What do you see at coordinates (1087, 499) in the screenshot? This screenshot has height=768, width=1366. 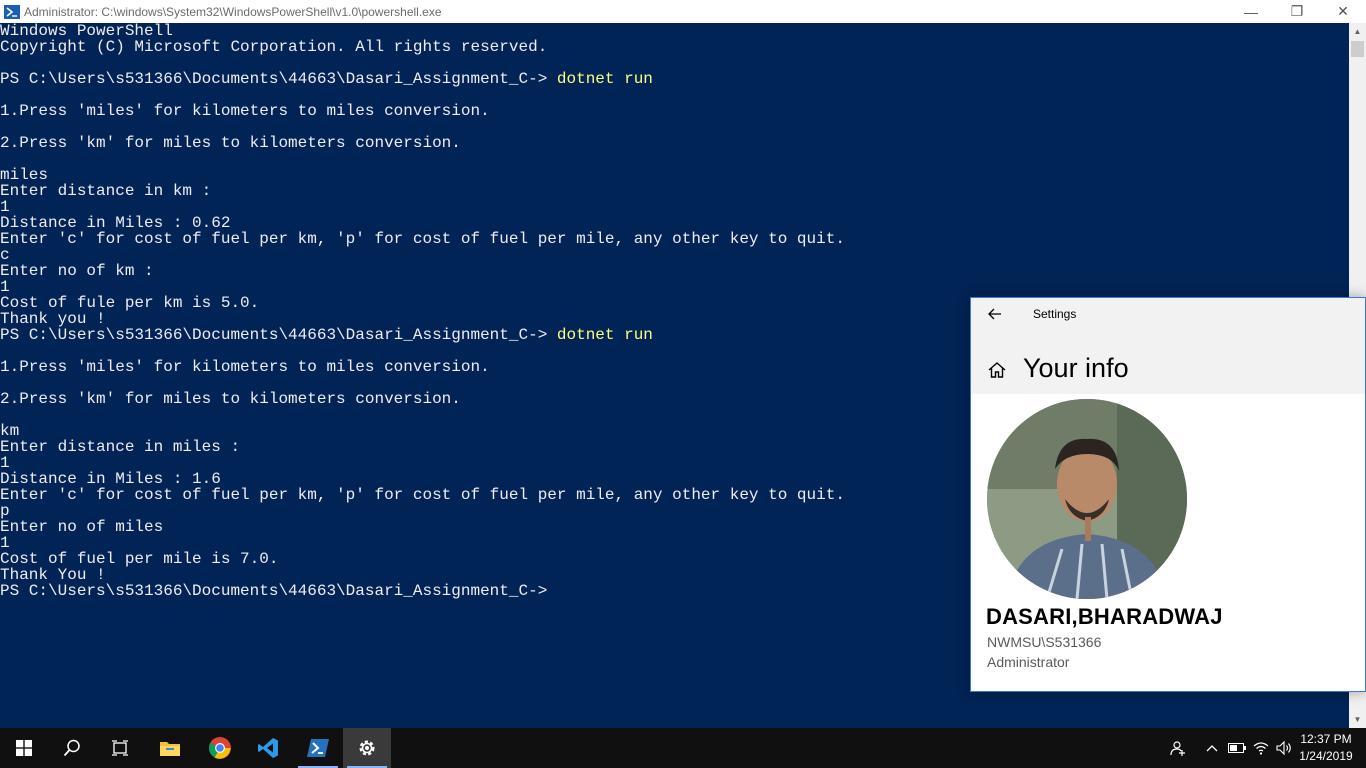 I see `user-avatar` at bounding box center [1087, 499].